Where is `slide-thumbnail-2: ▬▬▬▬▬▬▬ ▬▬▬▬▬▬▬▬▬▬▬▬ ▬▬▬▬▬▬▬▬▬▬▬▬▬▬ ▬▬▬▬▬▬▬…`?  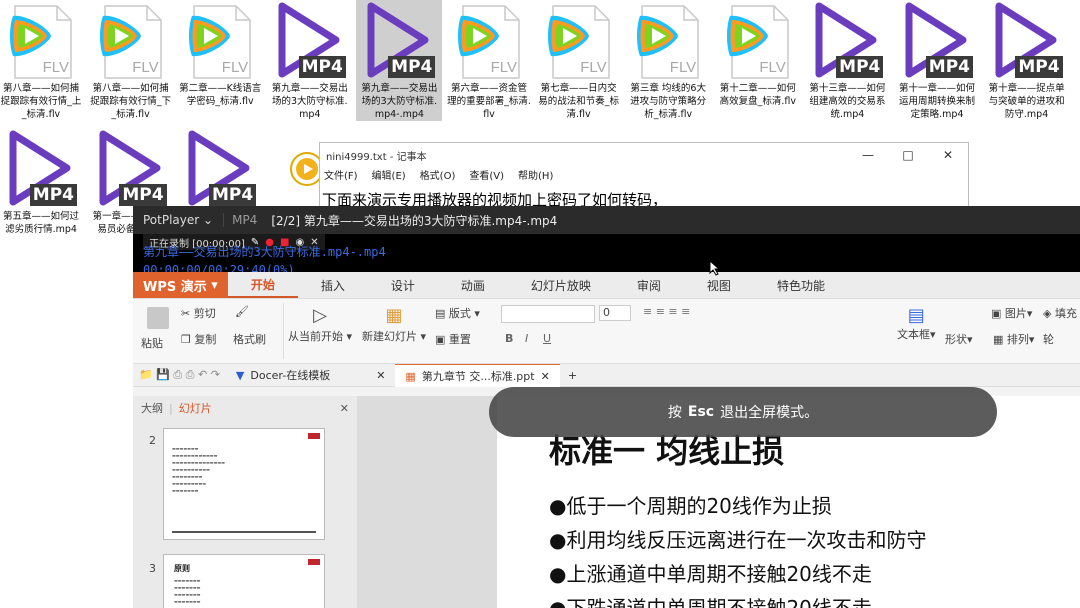 slide-thumbnail-2: ▬▬▬▬▬▬▬ ▬▬▬▬▬▬▬▬▬▬▬▬ ▬▬▬▬▬▬▬▬▬▬▬▬▬▬ ▬▬▬▬▬▬▬… is located at coordinates (244, 484).